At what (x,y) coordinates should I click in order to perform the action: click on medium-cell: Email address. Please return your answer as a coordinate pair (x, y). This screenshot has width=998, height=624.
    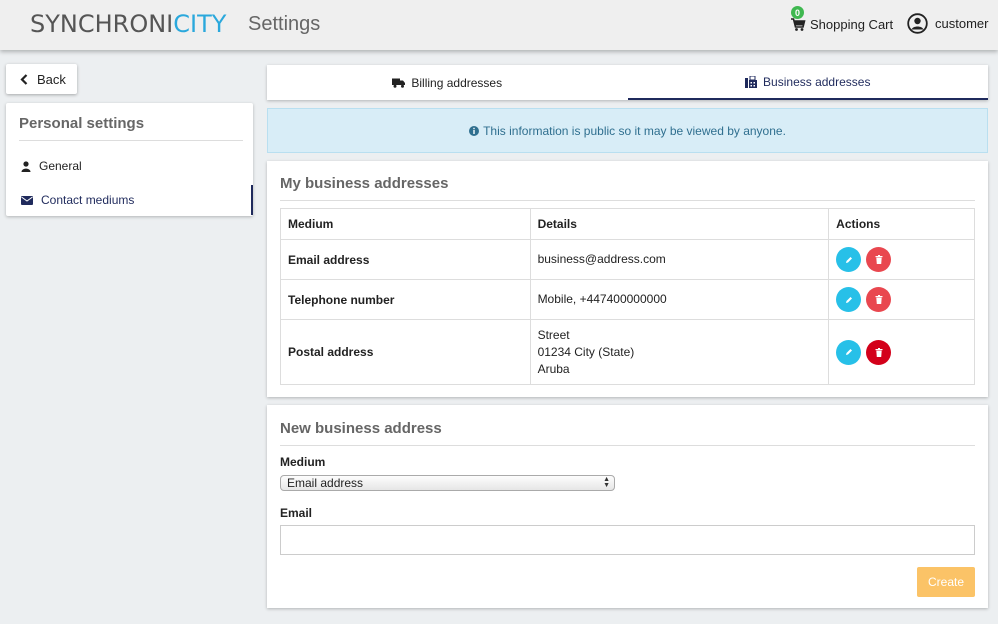
    Looking at the image, I should click on (405, 259).